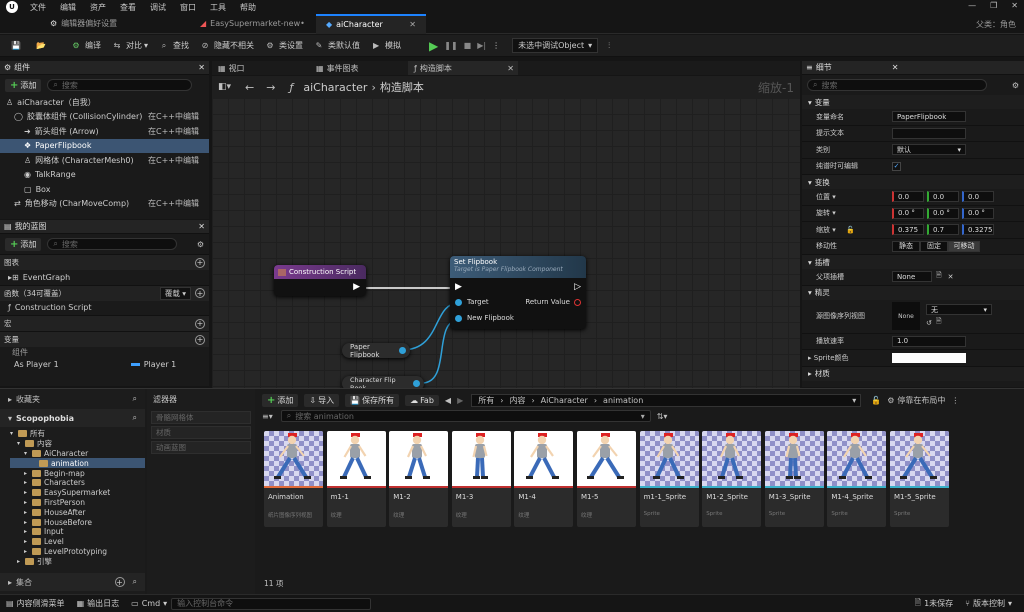 The image size is (1024, 612). What do you see at coordinates (912, 277) in the screenshot?
I see `parent-socket-field: None` at bounding box center [912, 277].